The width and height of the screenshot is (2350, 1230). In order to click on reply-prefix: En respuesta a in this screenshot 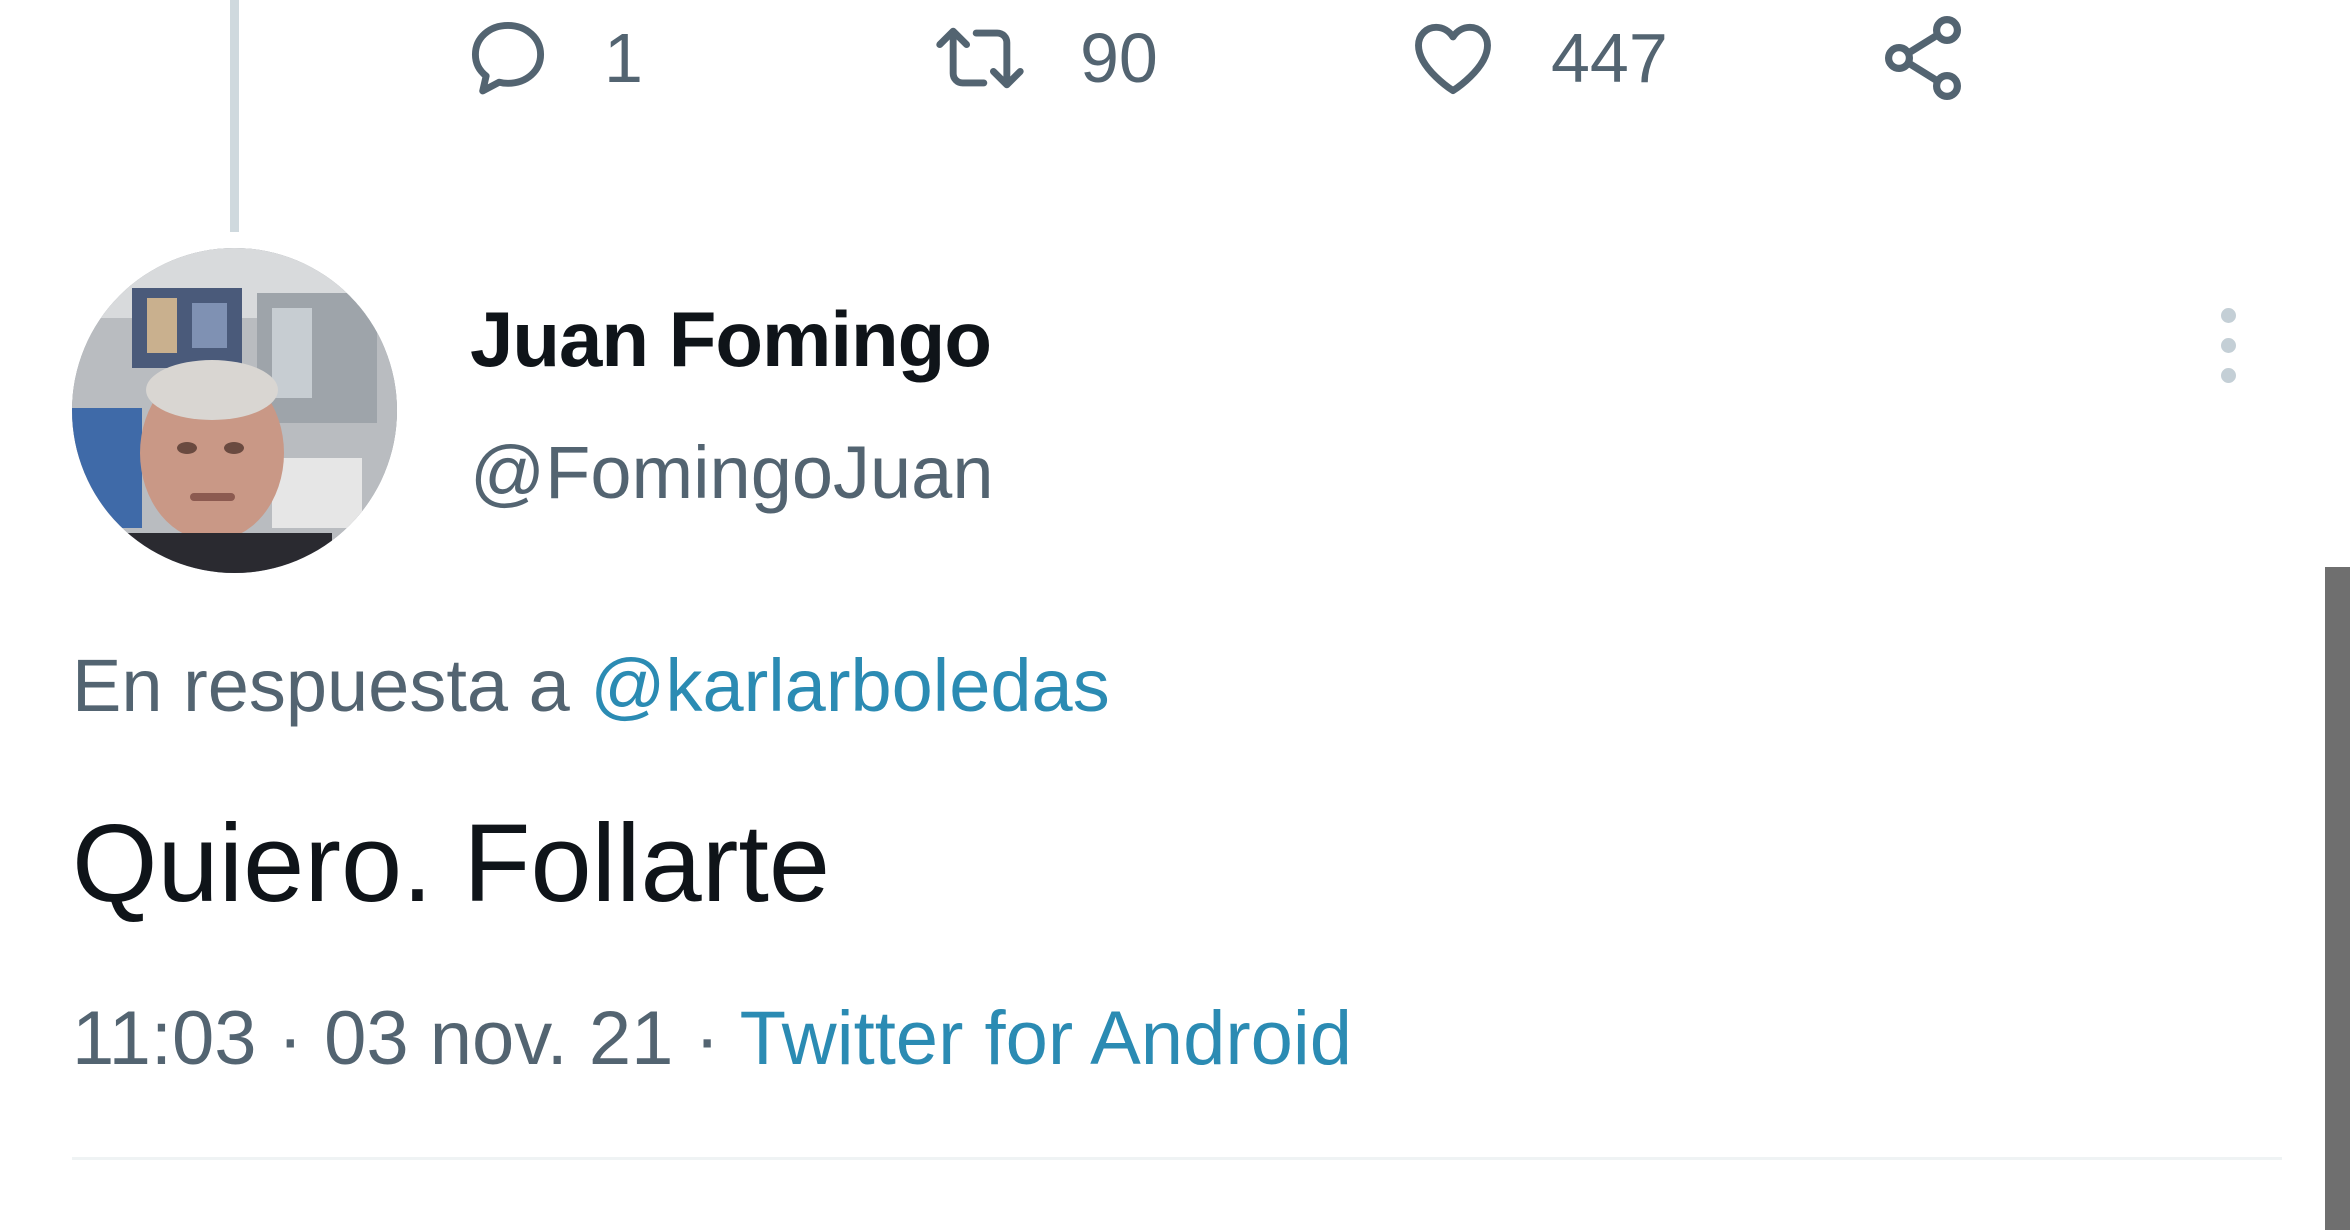, I will do `click(331, 685)`.